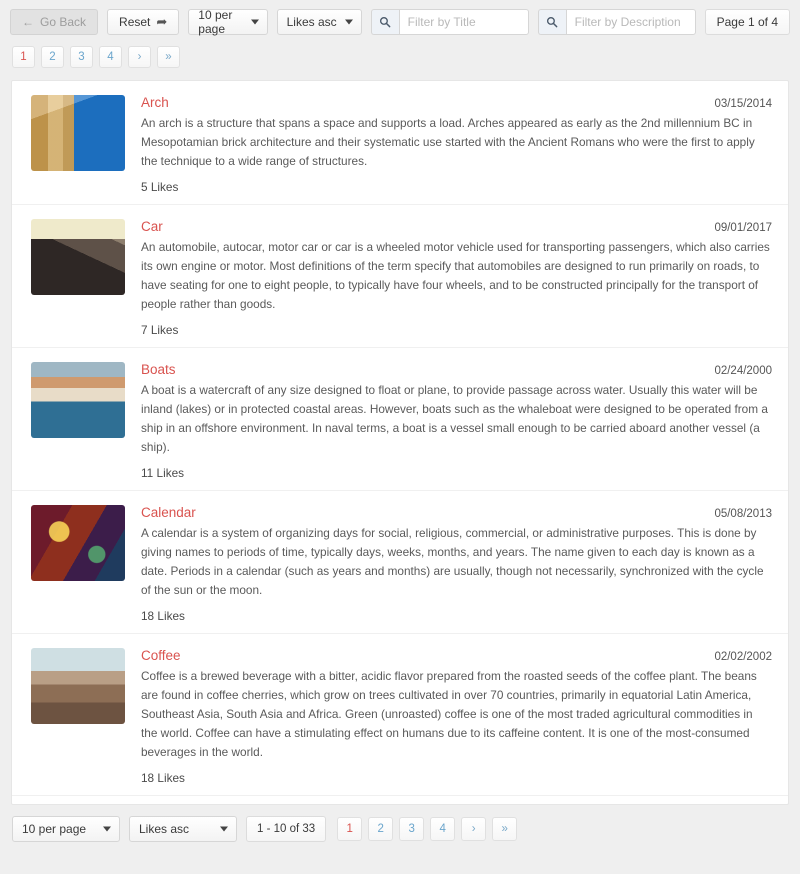  I want to click on coffee-thumbnail, so click(78, 686).